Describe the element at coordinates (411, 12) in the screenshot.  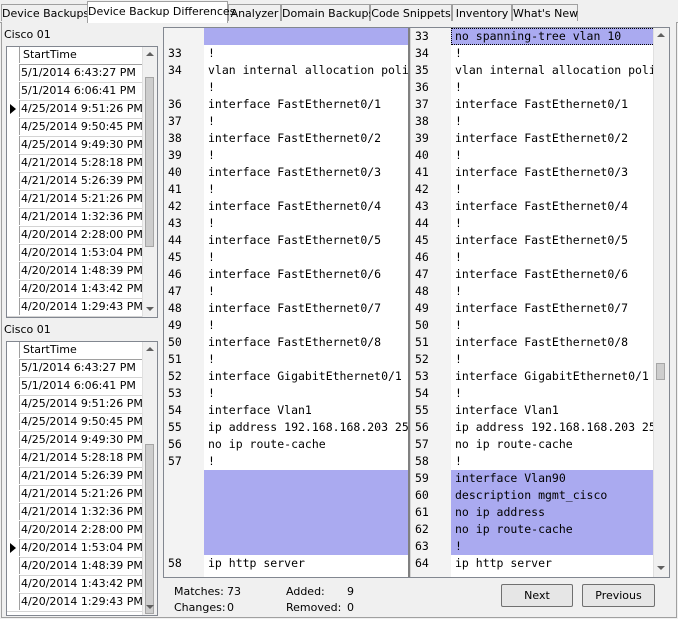
I see `tab-code-snippets: Code Snippets` at that location.